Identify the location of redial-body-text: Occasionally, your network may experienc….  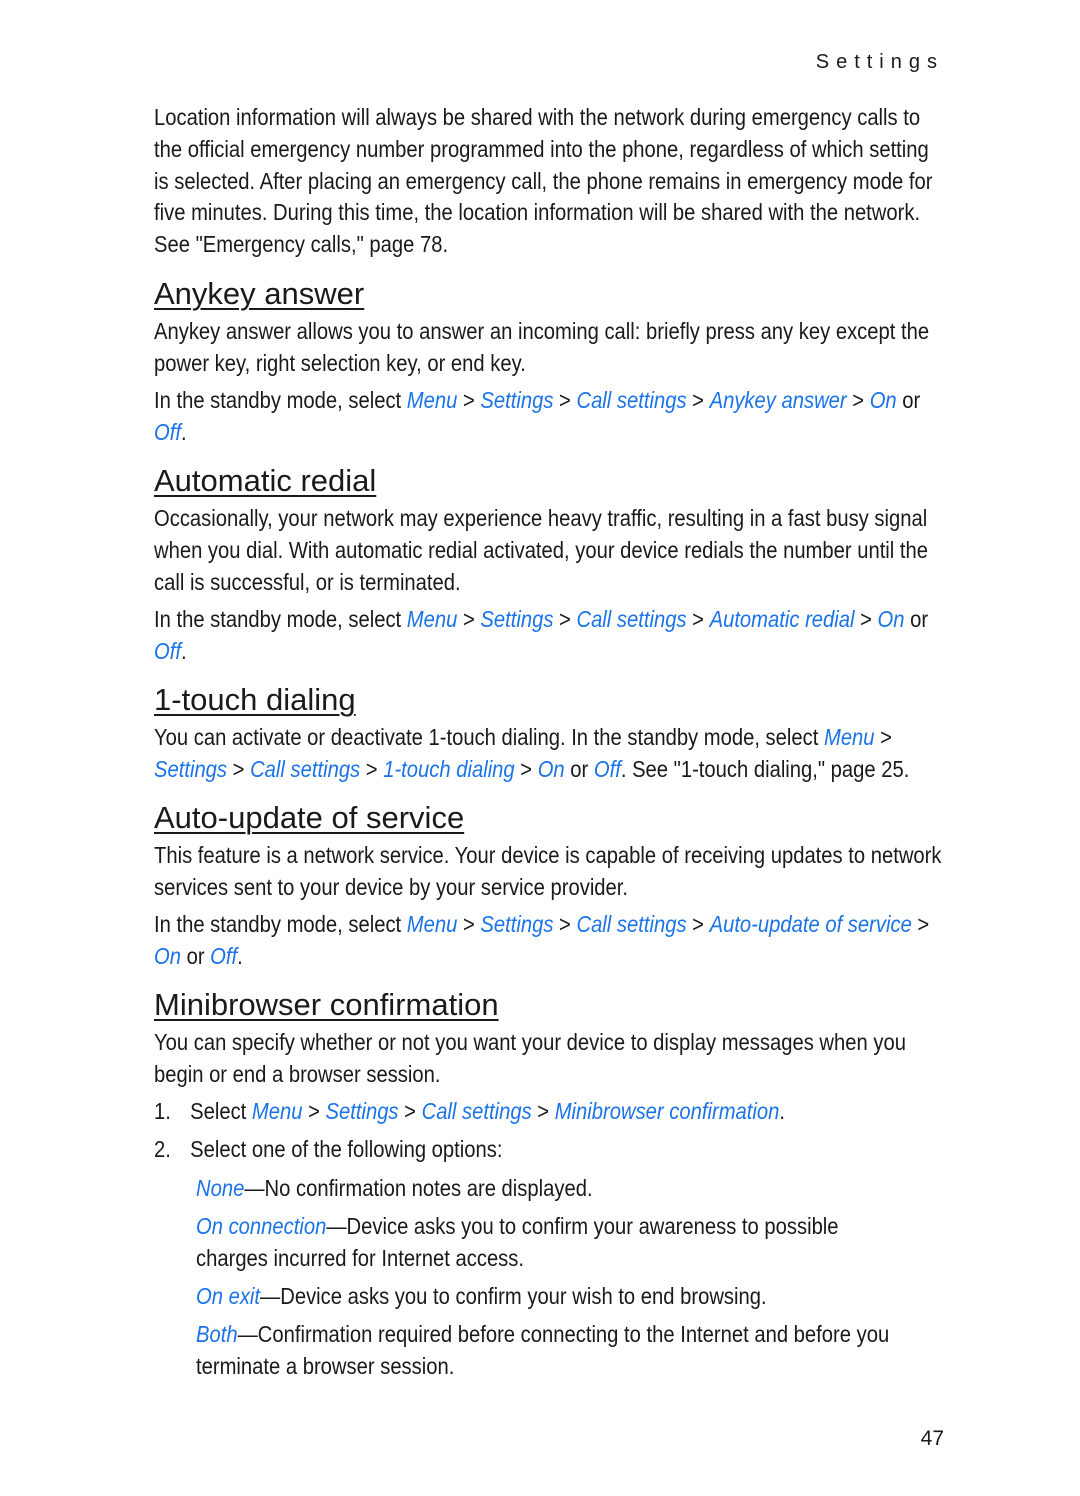
(541, 550).